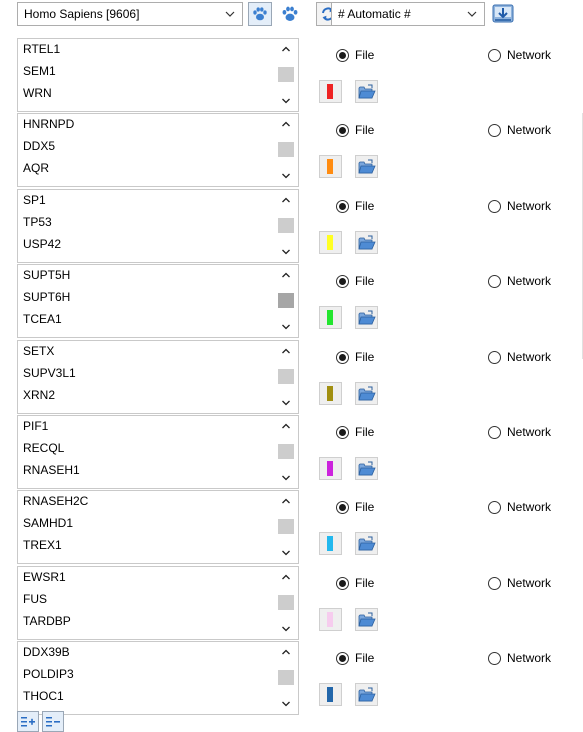 This screenshot has height=732, width=583. What do you see at coordinates (260, 14) in the screenshot?
I see `paw-button-primary` at bounding box center [260, 14].